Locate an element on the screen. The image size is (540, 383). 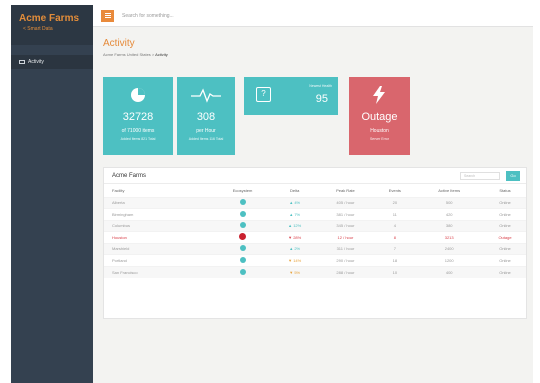
items-cell: 380 is located at coordinates (449, 225).